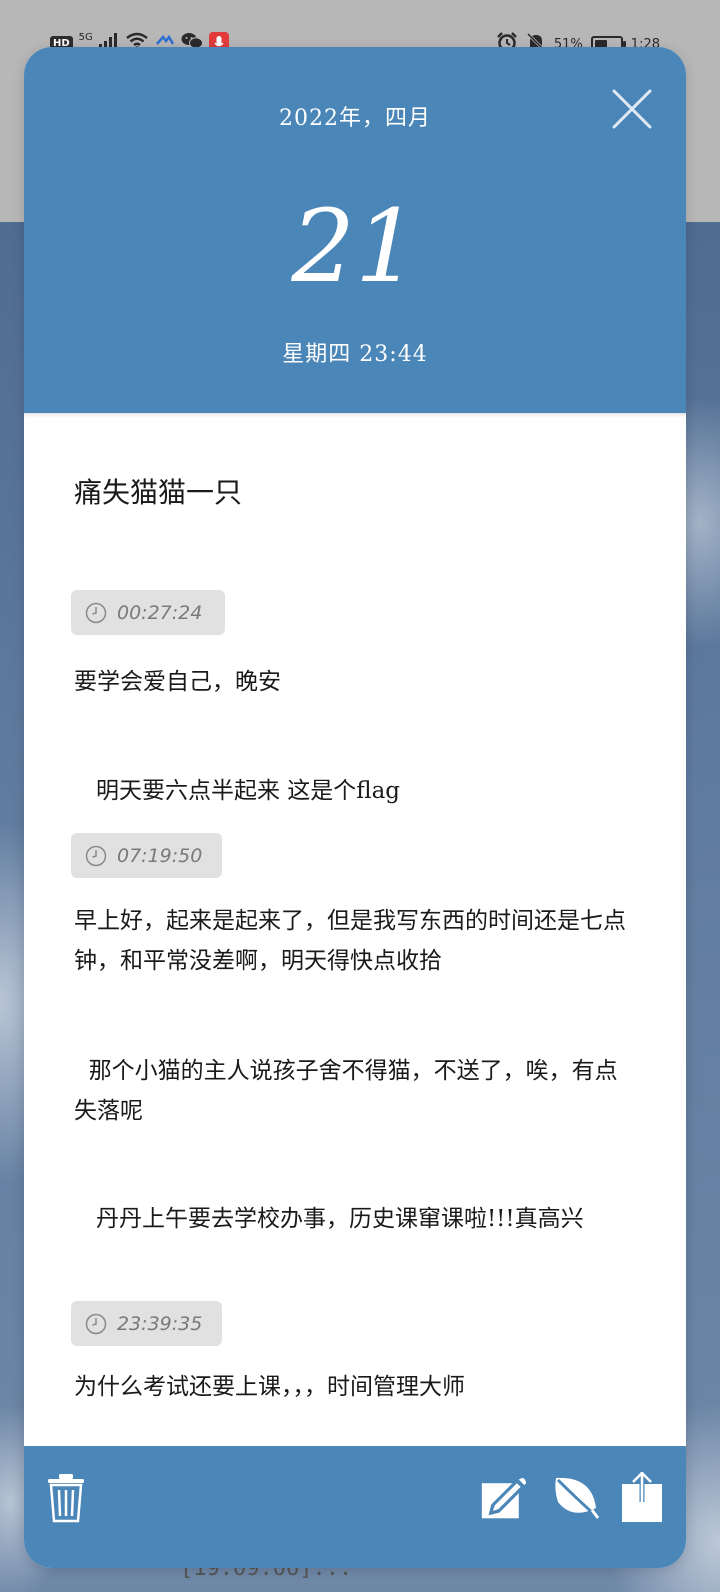 This screenshot has width=720, height=1592. What do you see at coordinates (160, 855) in the screenshot?
I see `timestamp-text: 07:19:50` at bounding box center [160, 855].